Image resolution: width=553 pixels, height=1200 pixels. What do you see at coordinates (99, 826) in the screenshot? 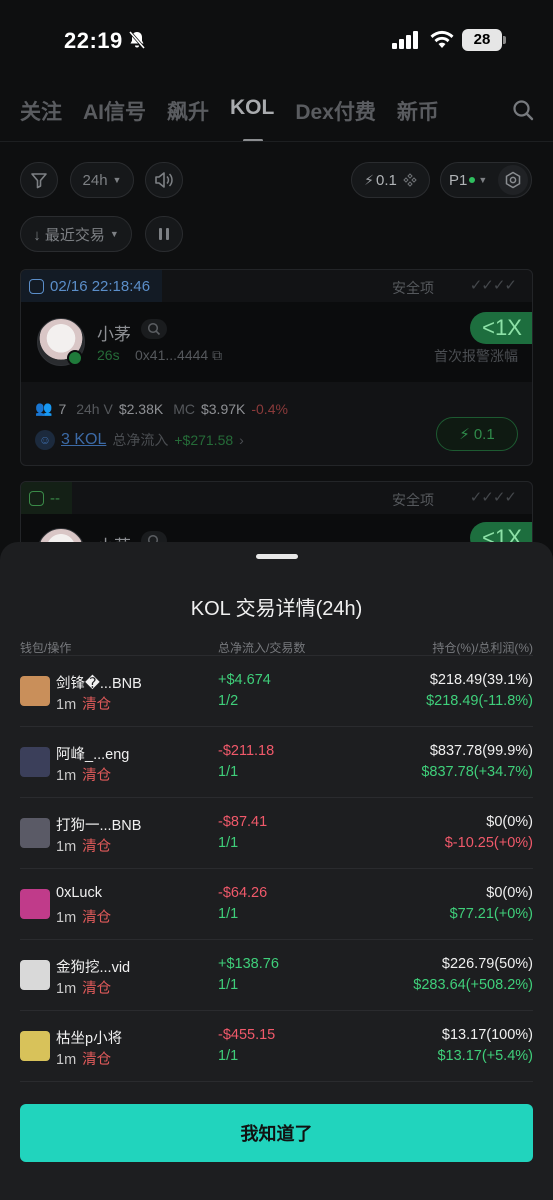
I see `kol-wallet-name: 打狗一...BNB` at bounding box center [99, 826].